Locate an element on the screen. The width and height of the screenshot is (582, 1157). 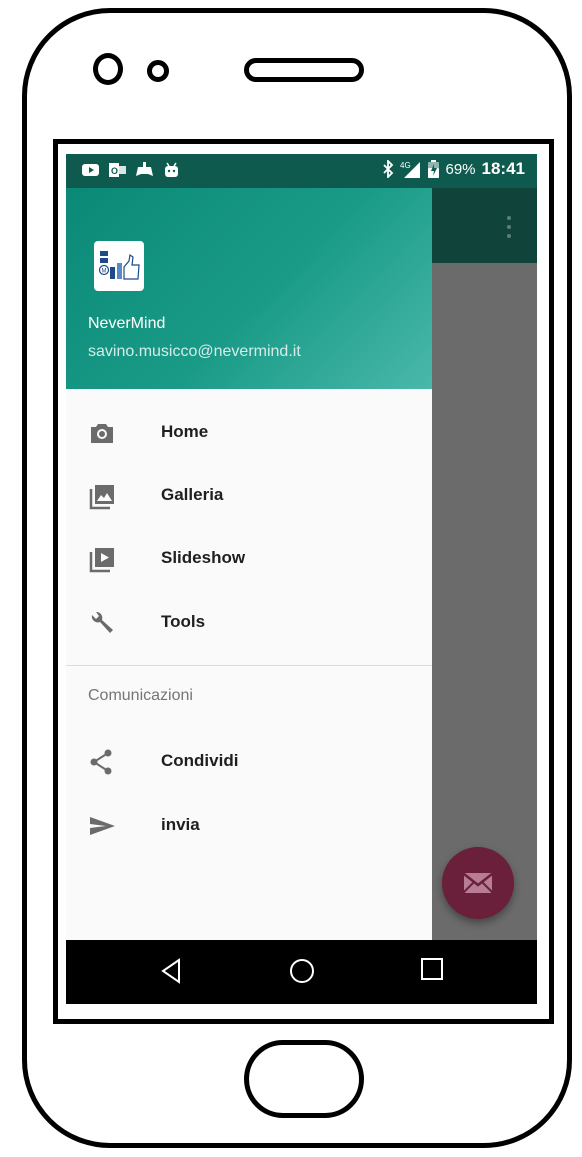
menu-label-slideshow: Slideshow is located at coordinates (203, 557).